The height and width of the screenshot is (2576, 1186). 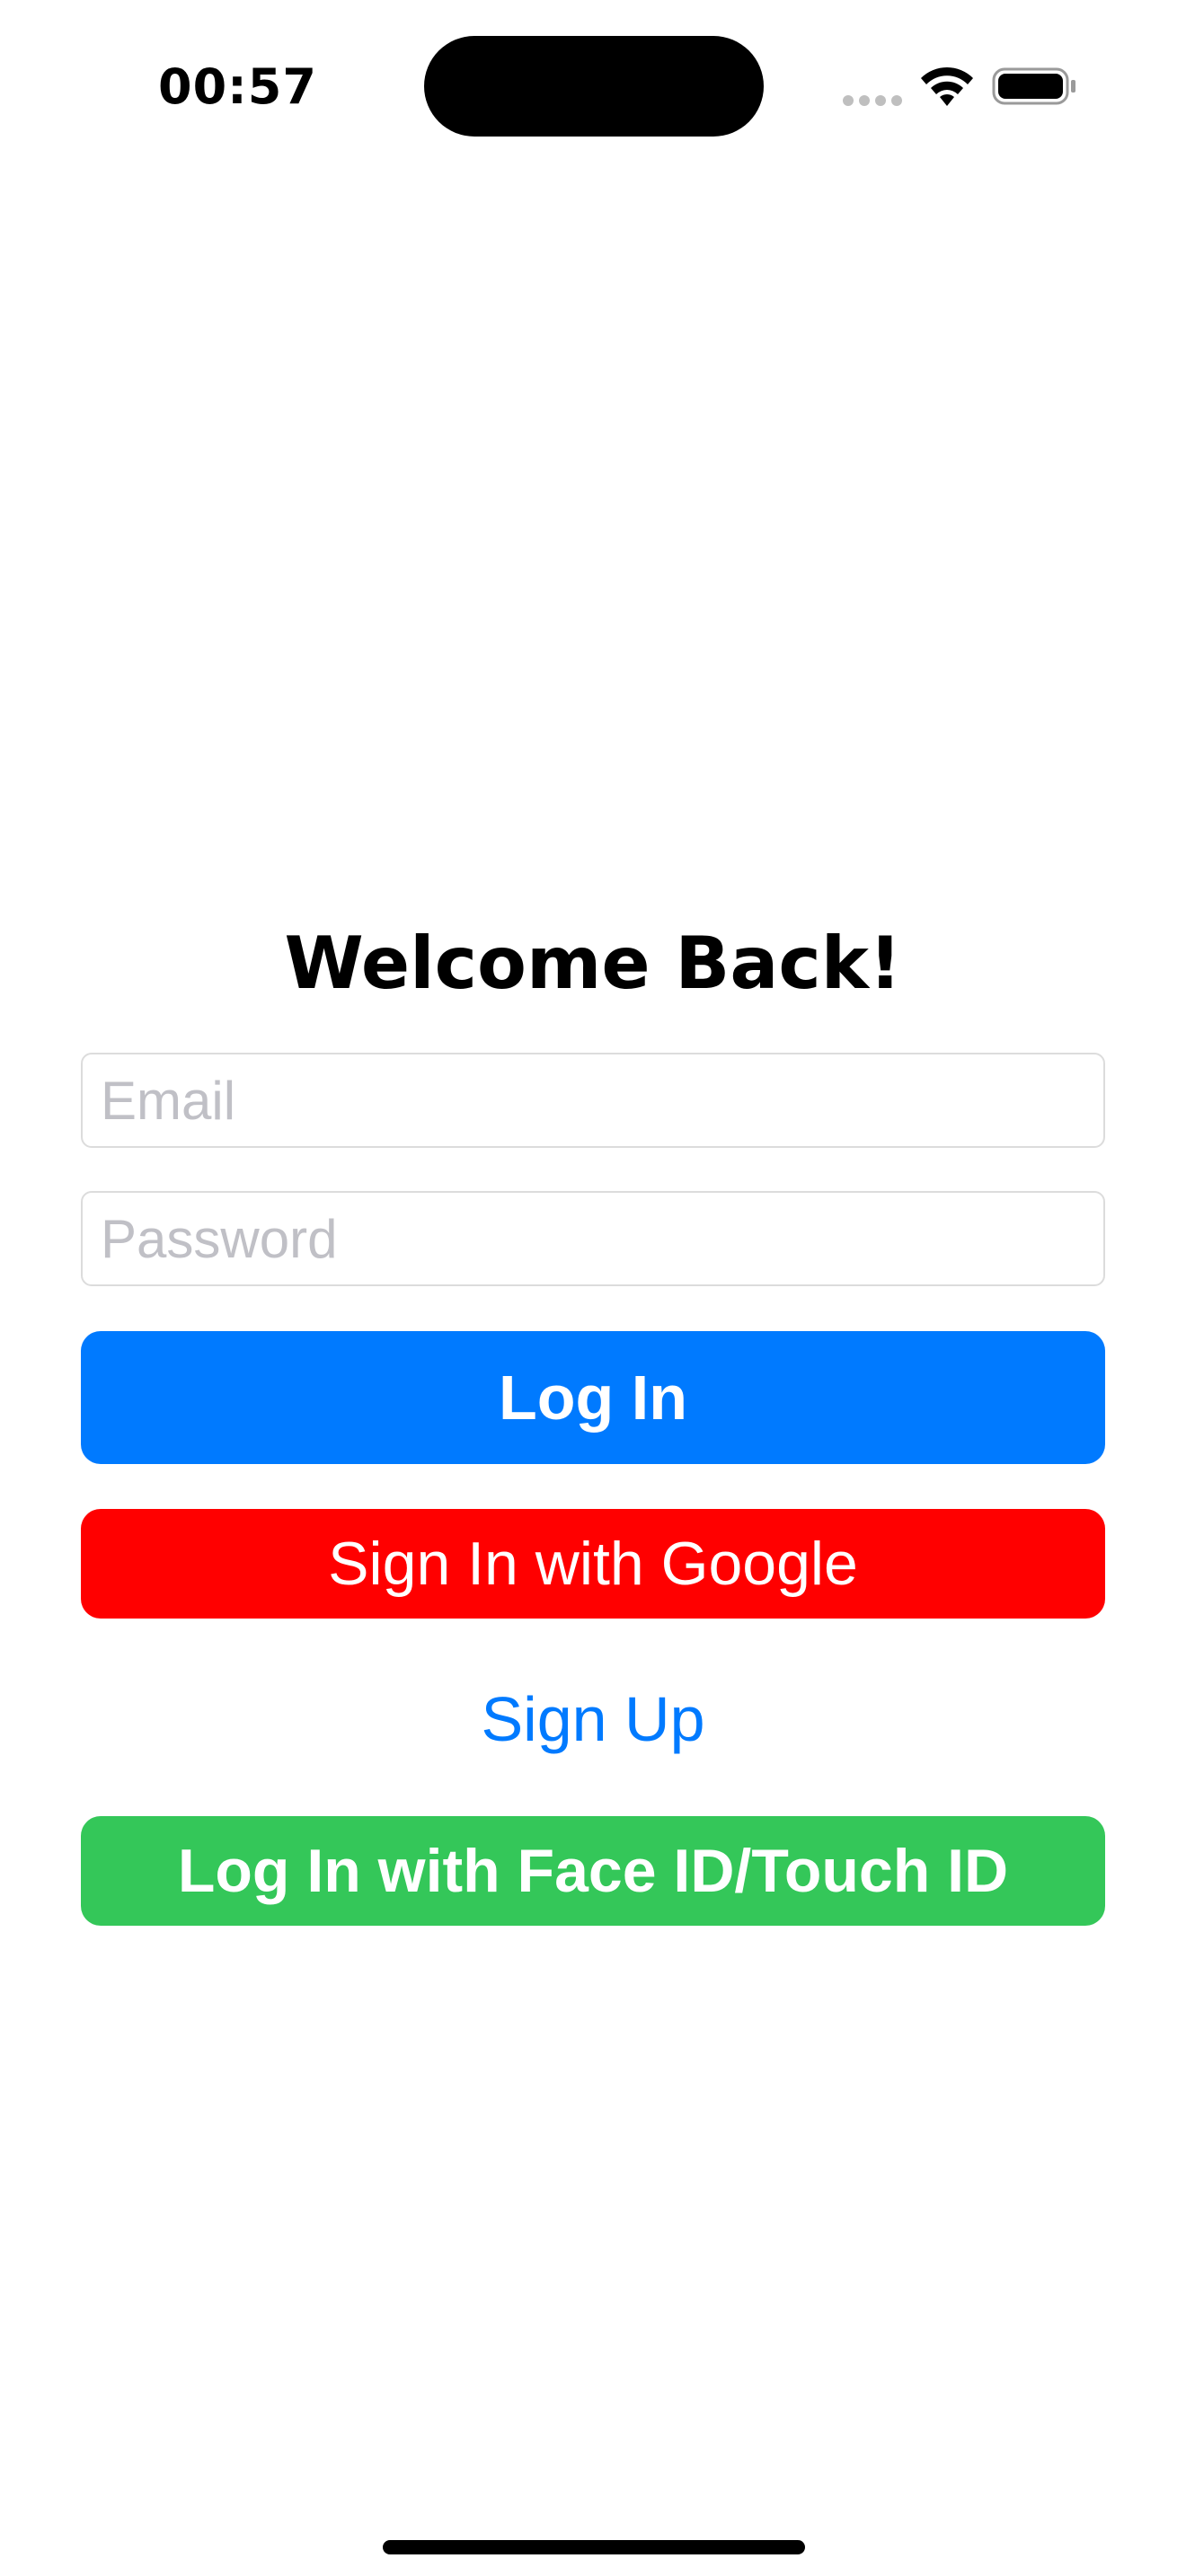 What do you see at coordinates (594, 2547) in the screenshot?
I see `home-indicator` at bounding box center [594, 2547].